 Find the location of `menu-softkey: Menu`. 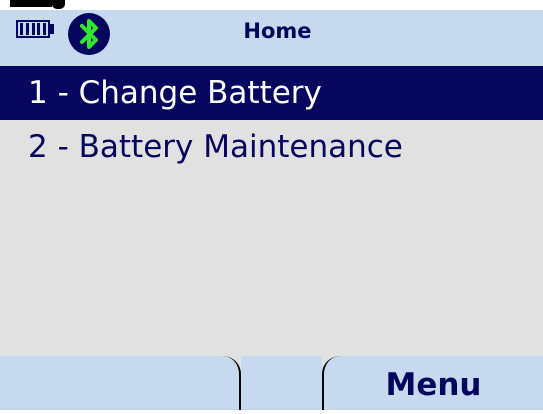

menu-softkey: Menu is located at coordinates (432, 383).